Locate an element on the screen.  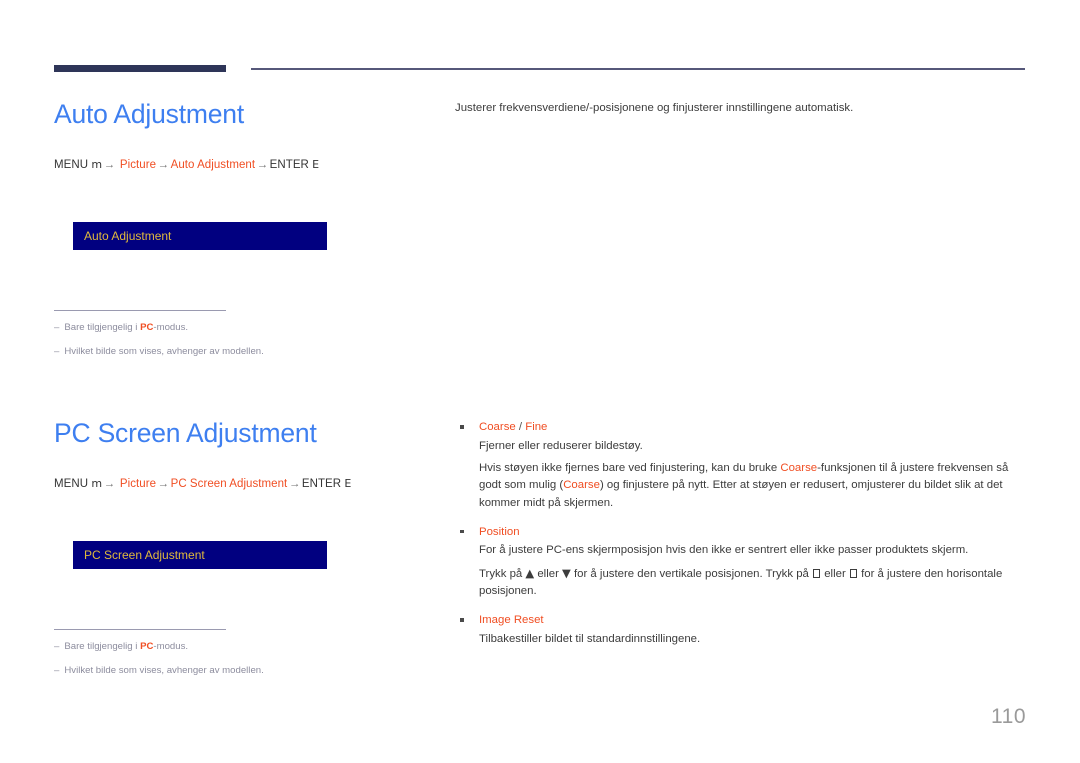
arrow-down-icon: ▼ is located at coordinates (566, 572).